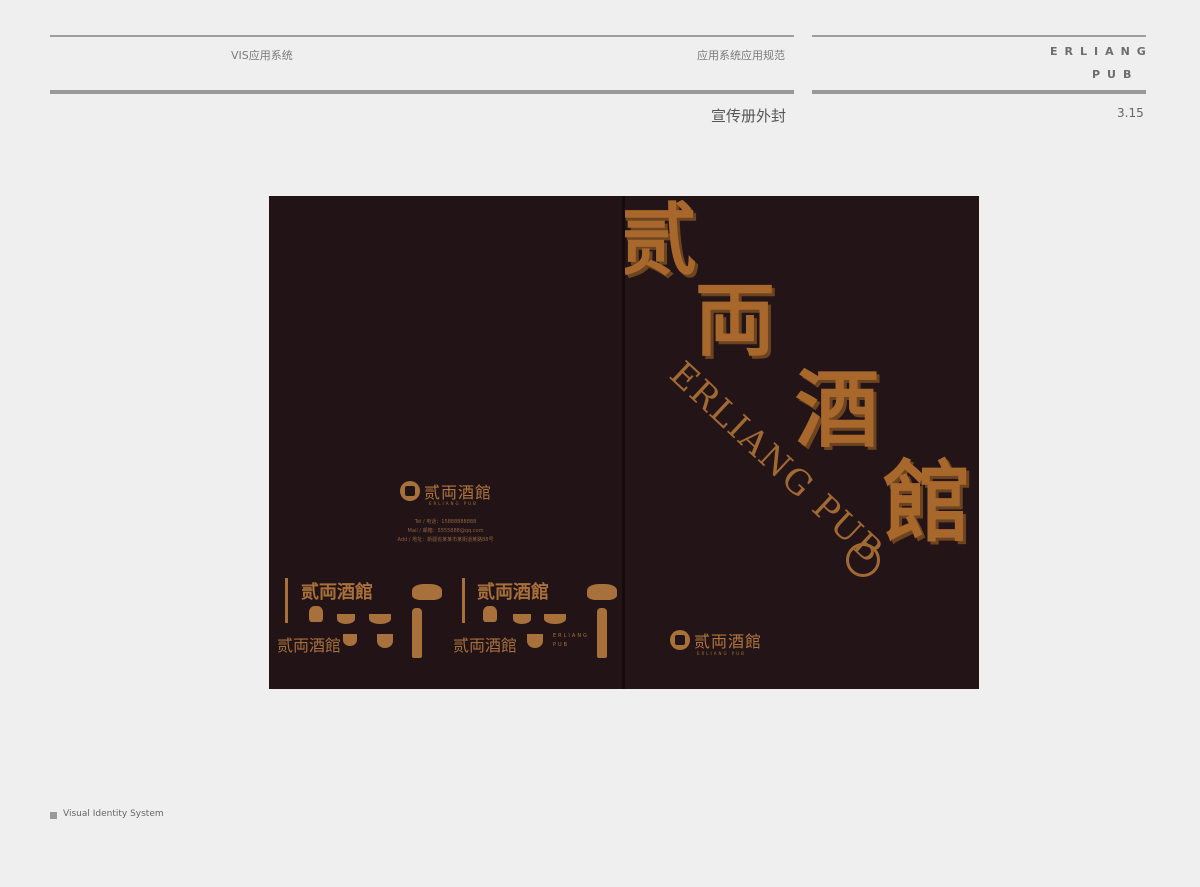 The image size is (1200, 887). What do you see at coordinates (721, 653) in the screenshot?
I see `front-logo-english: ERLIANG PUB` at bounding box center [721, 653].